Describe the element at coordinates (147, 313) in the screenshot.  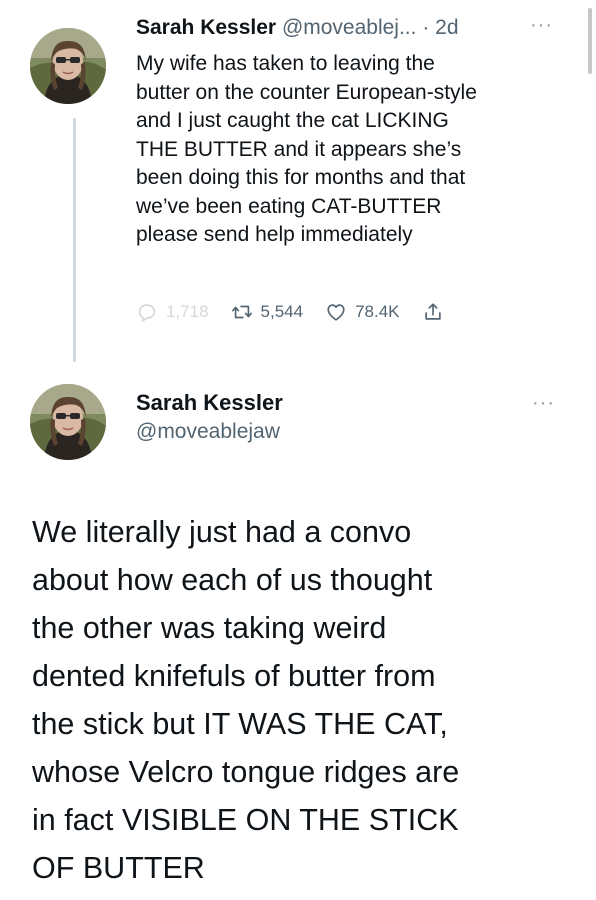
I see `reply-icon` at that location.